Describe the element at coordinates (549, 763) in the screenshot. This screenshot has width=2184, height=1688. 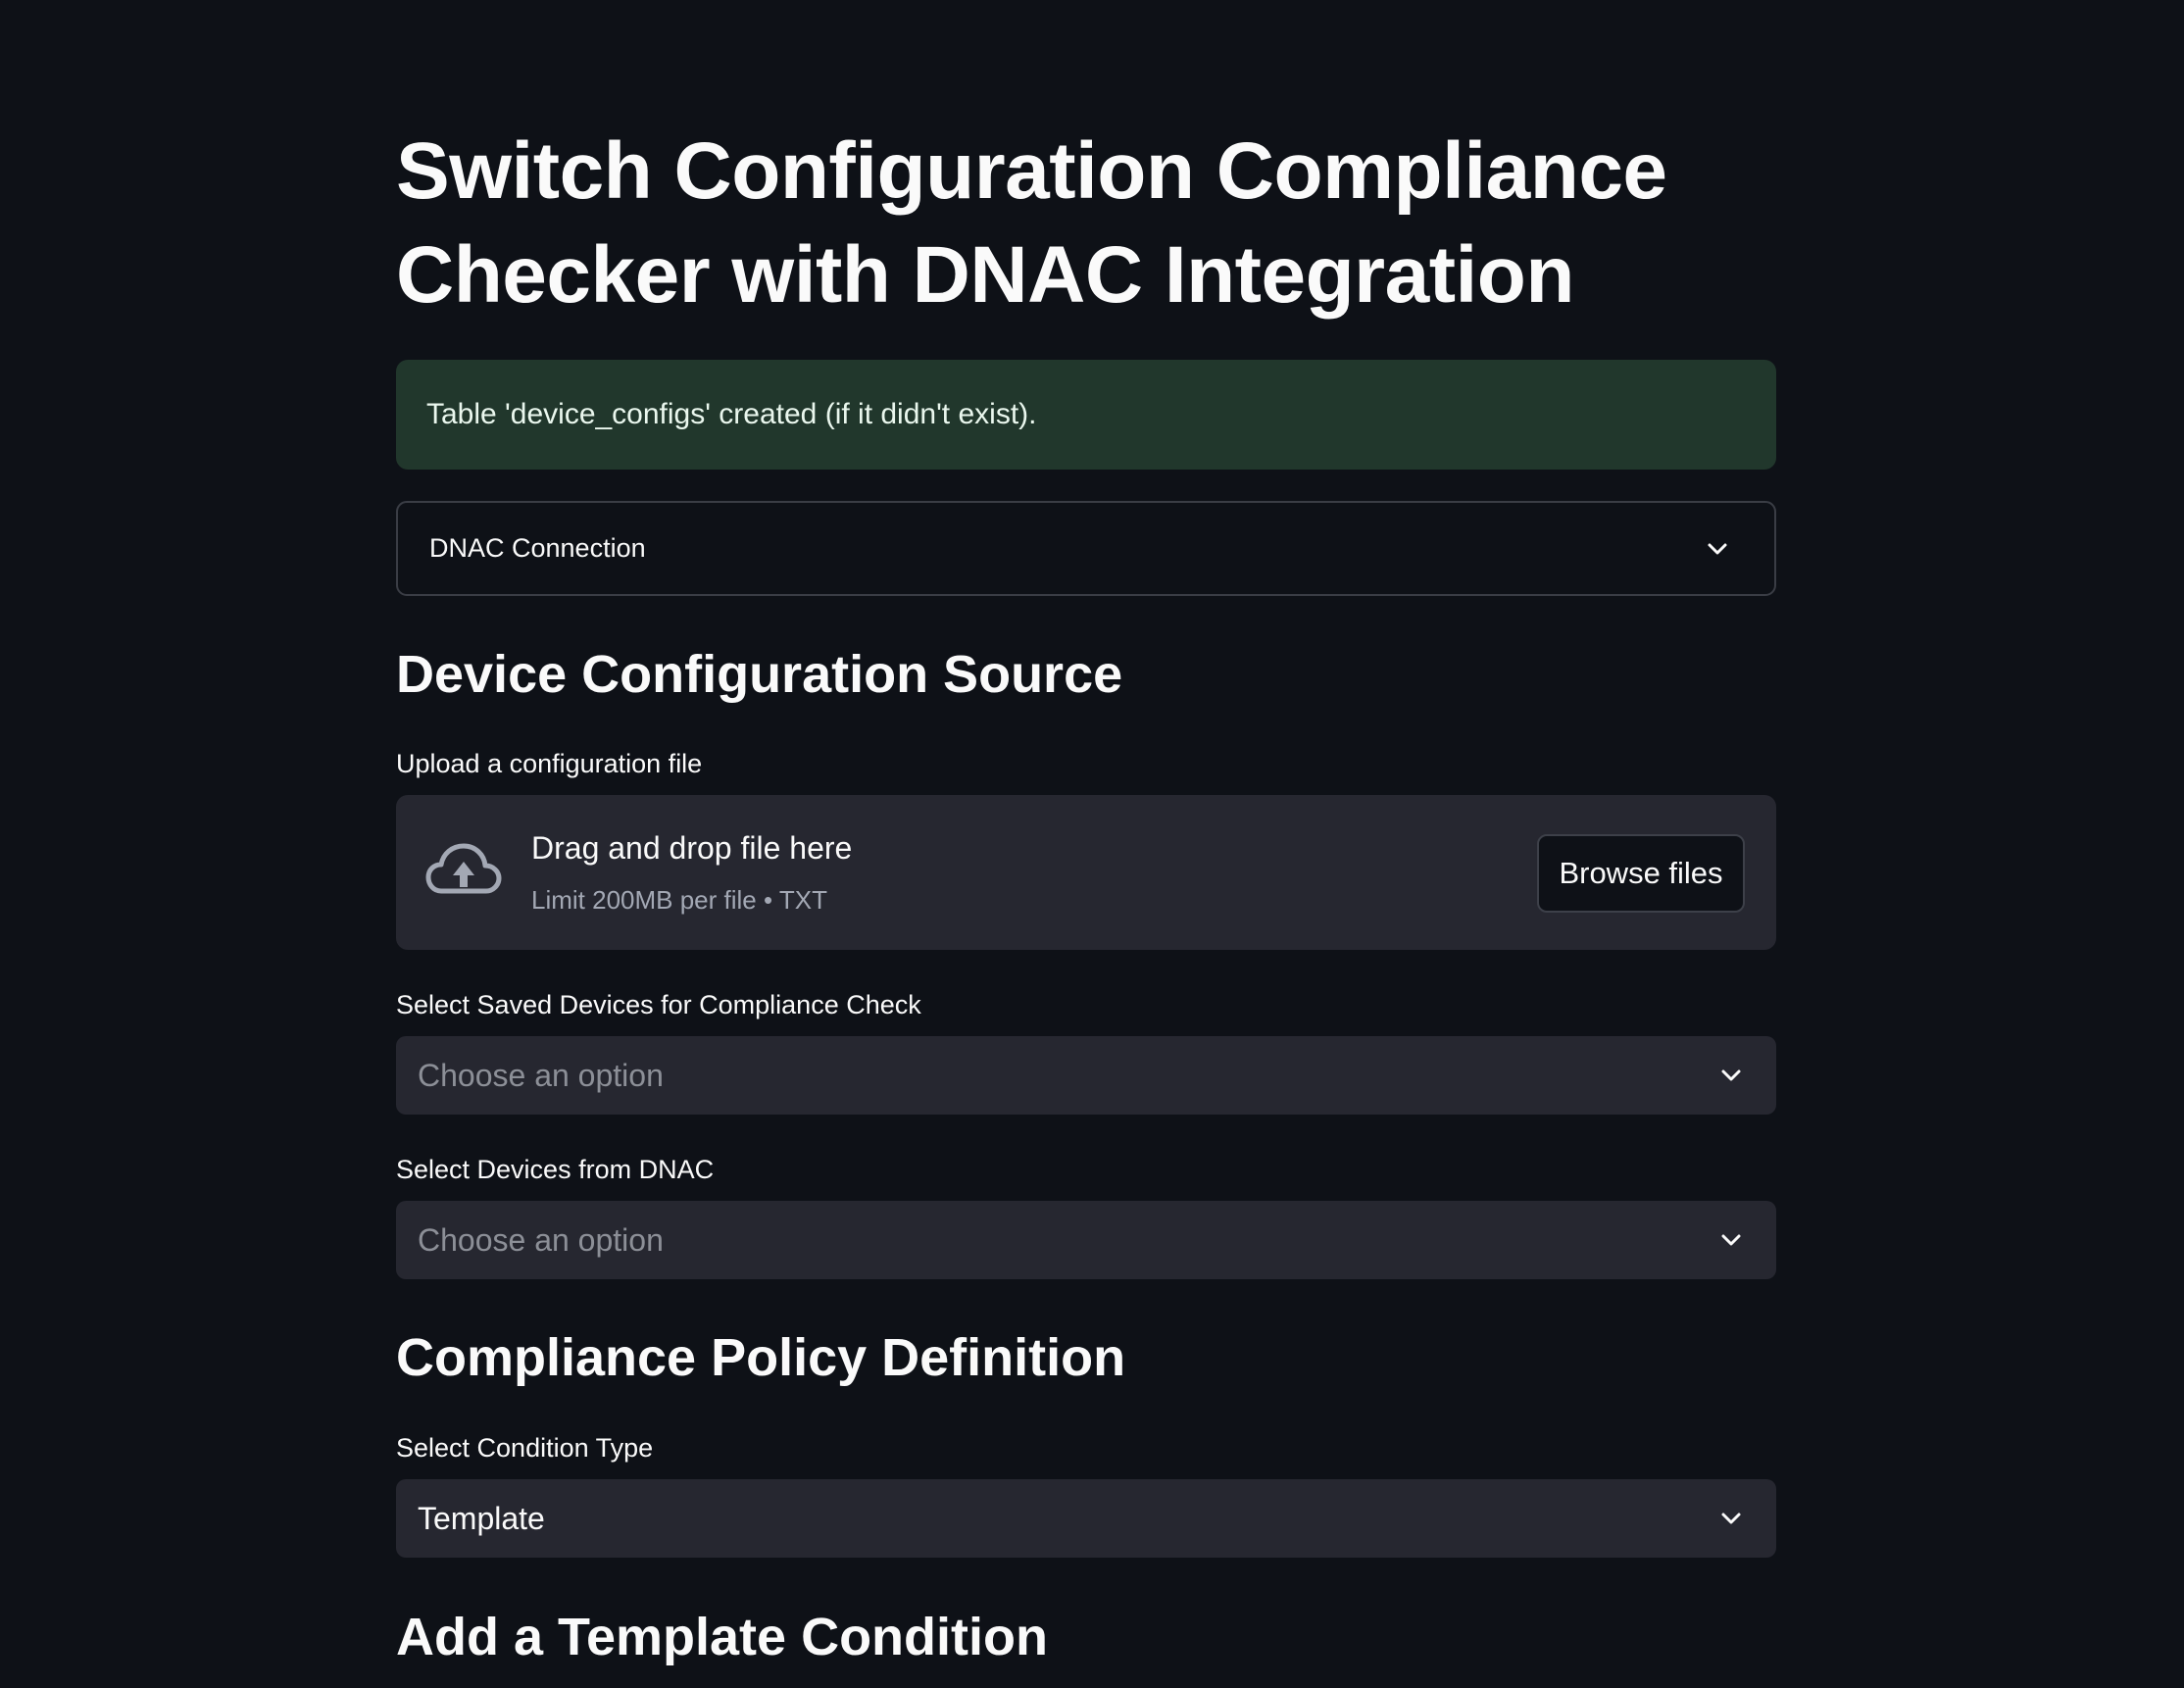
I see `upload-label: Upload a configuration file` at that location.